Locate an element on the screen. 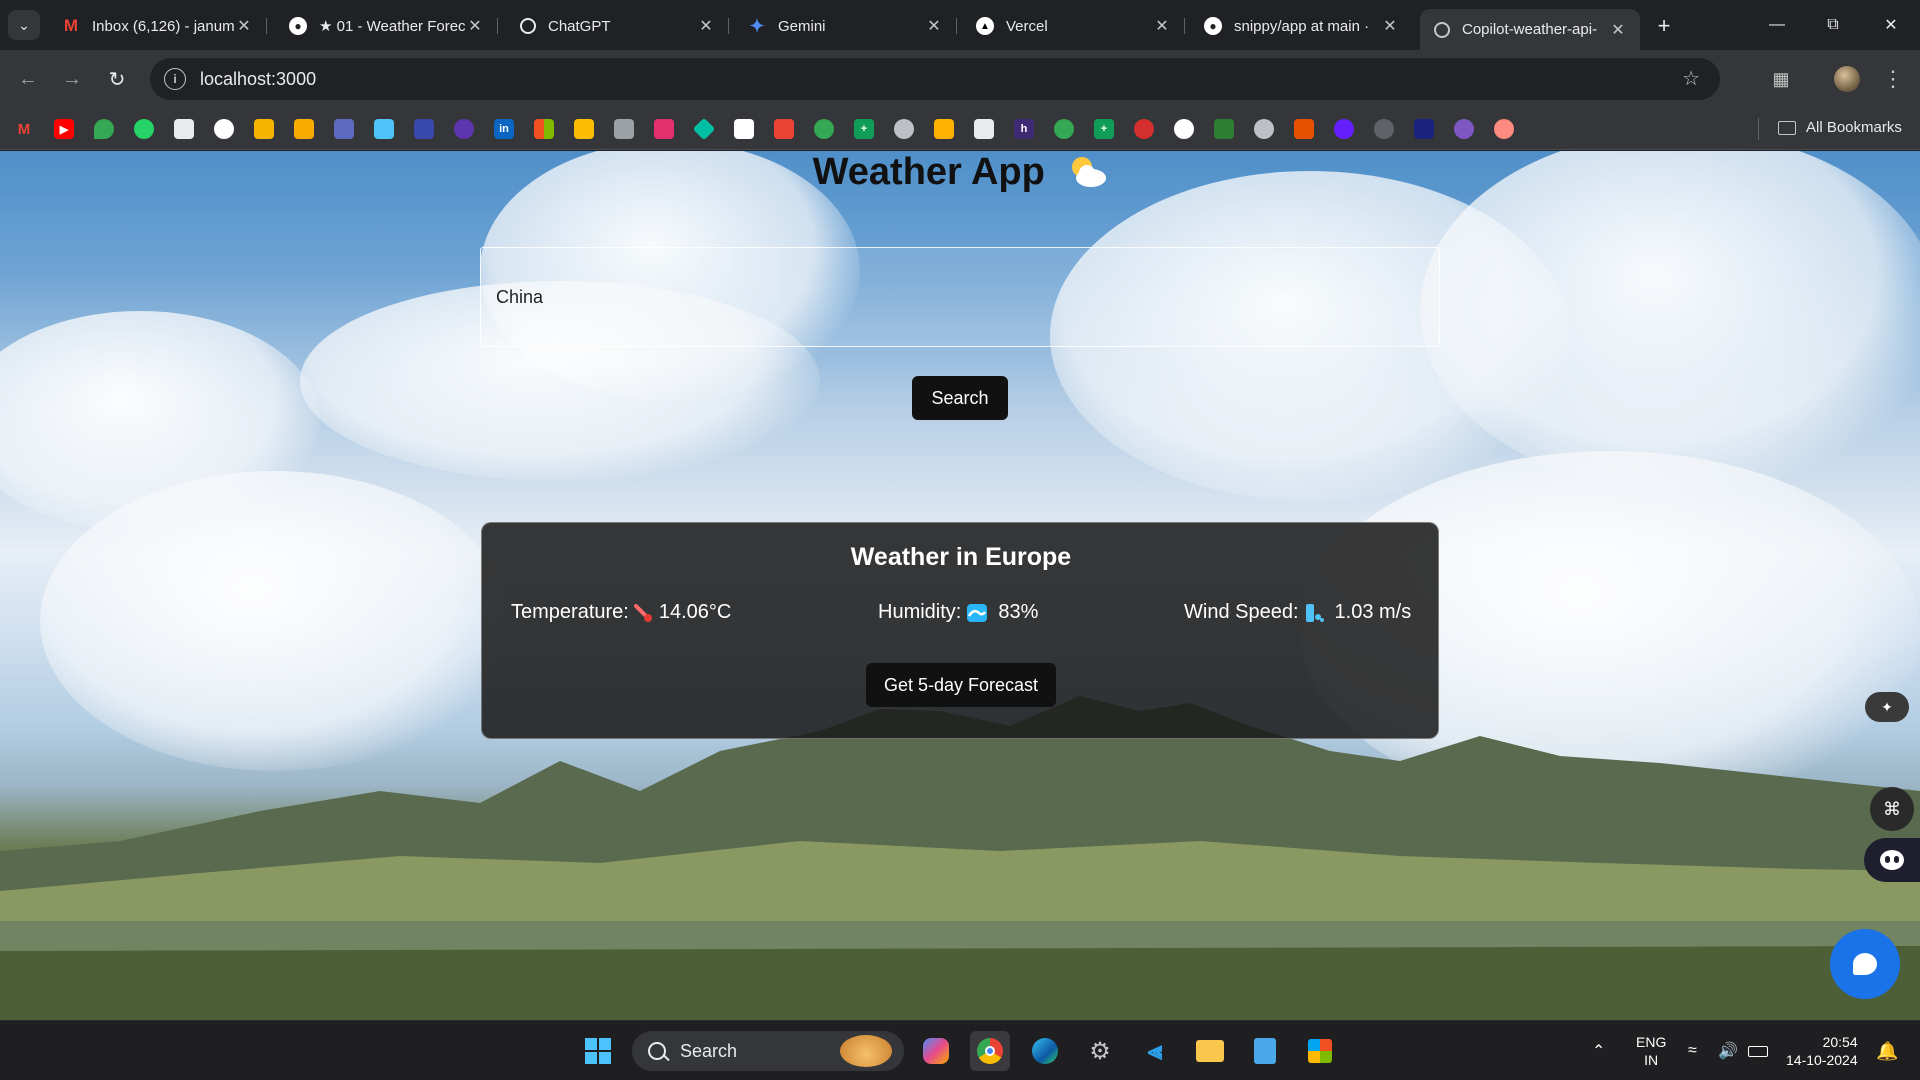  chat-bubble-icon is located at coordinates (1865, 964).